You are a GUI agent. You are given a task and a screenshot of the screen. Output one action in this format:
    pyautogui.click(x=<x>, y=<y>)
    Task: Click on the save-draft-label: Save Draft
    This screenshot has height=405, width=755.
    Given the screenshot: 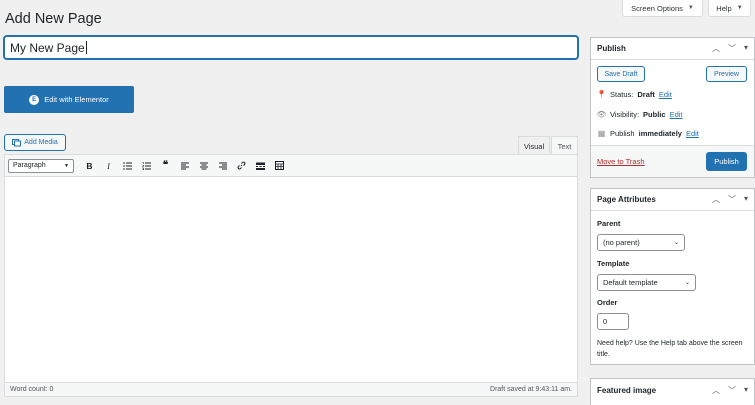 What is the action you would take?
    pyautogui.click(x=621, y=74)
    